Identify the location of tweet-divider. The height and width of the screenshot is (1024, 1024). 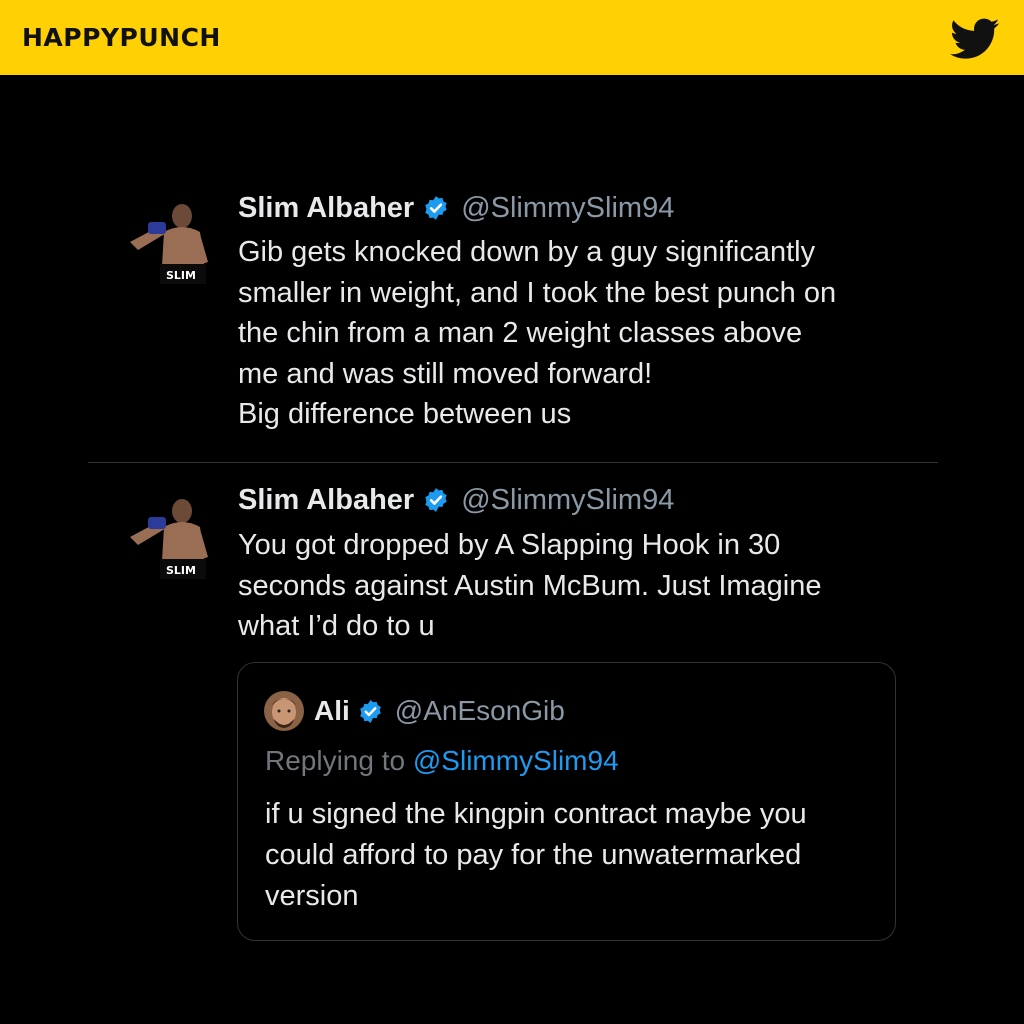
(513, 462).